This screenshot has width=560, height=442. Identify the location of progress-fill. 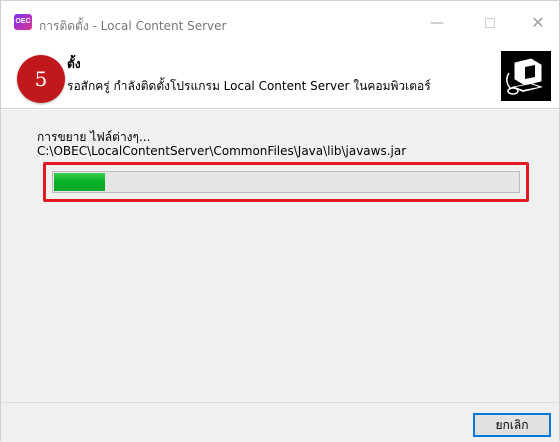
(79, 182).